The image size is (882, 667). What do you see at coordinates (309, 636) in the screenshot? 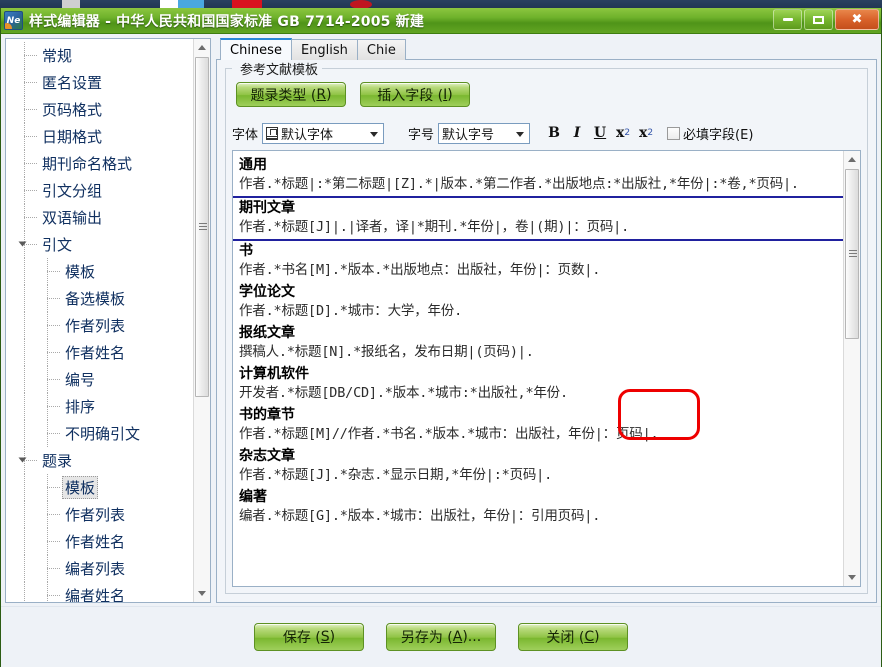
I see `save-button: 保存 (S)` at bounding box center [309, 636].